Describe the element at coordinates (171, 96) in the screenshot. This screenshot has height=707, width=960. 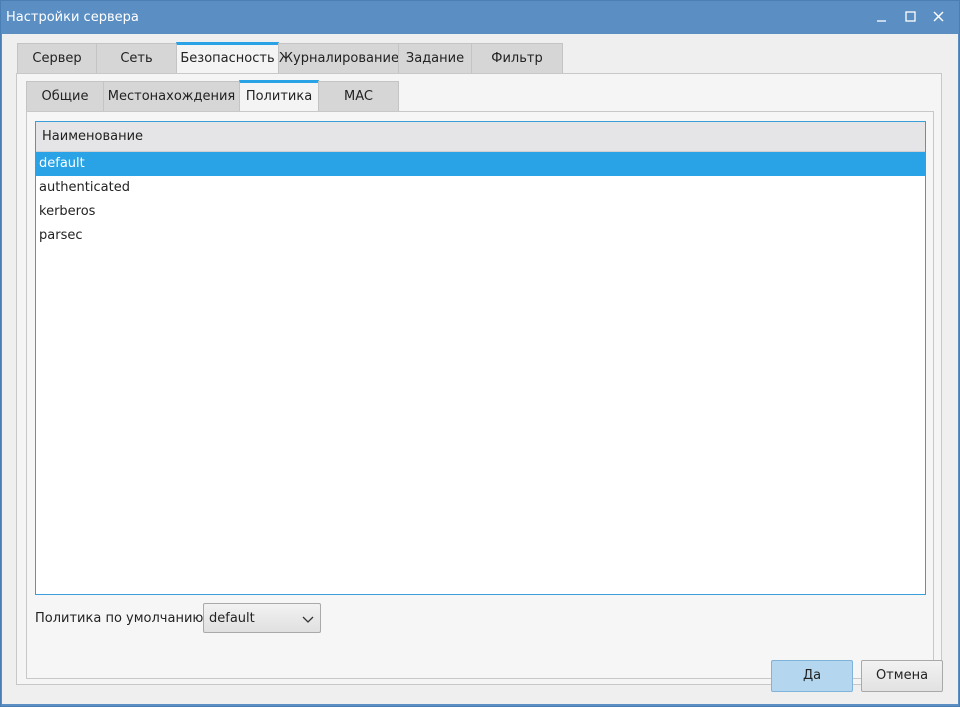
I see `tab-locations: Местонахождения` at that location.